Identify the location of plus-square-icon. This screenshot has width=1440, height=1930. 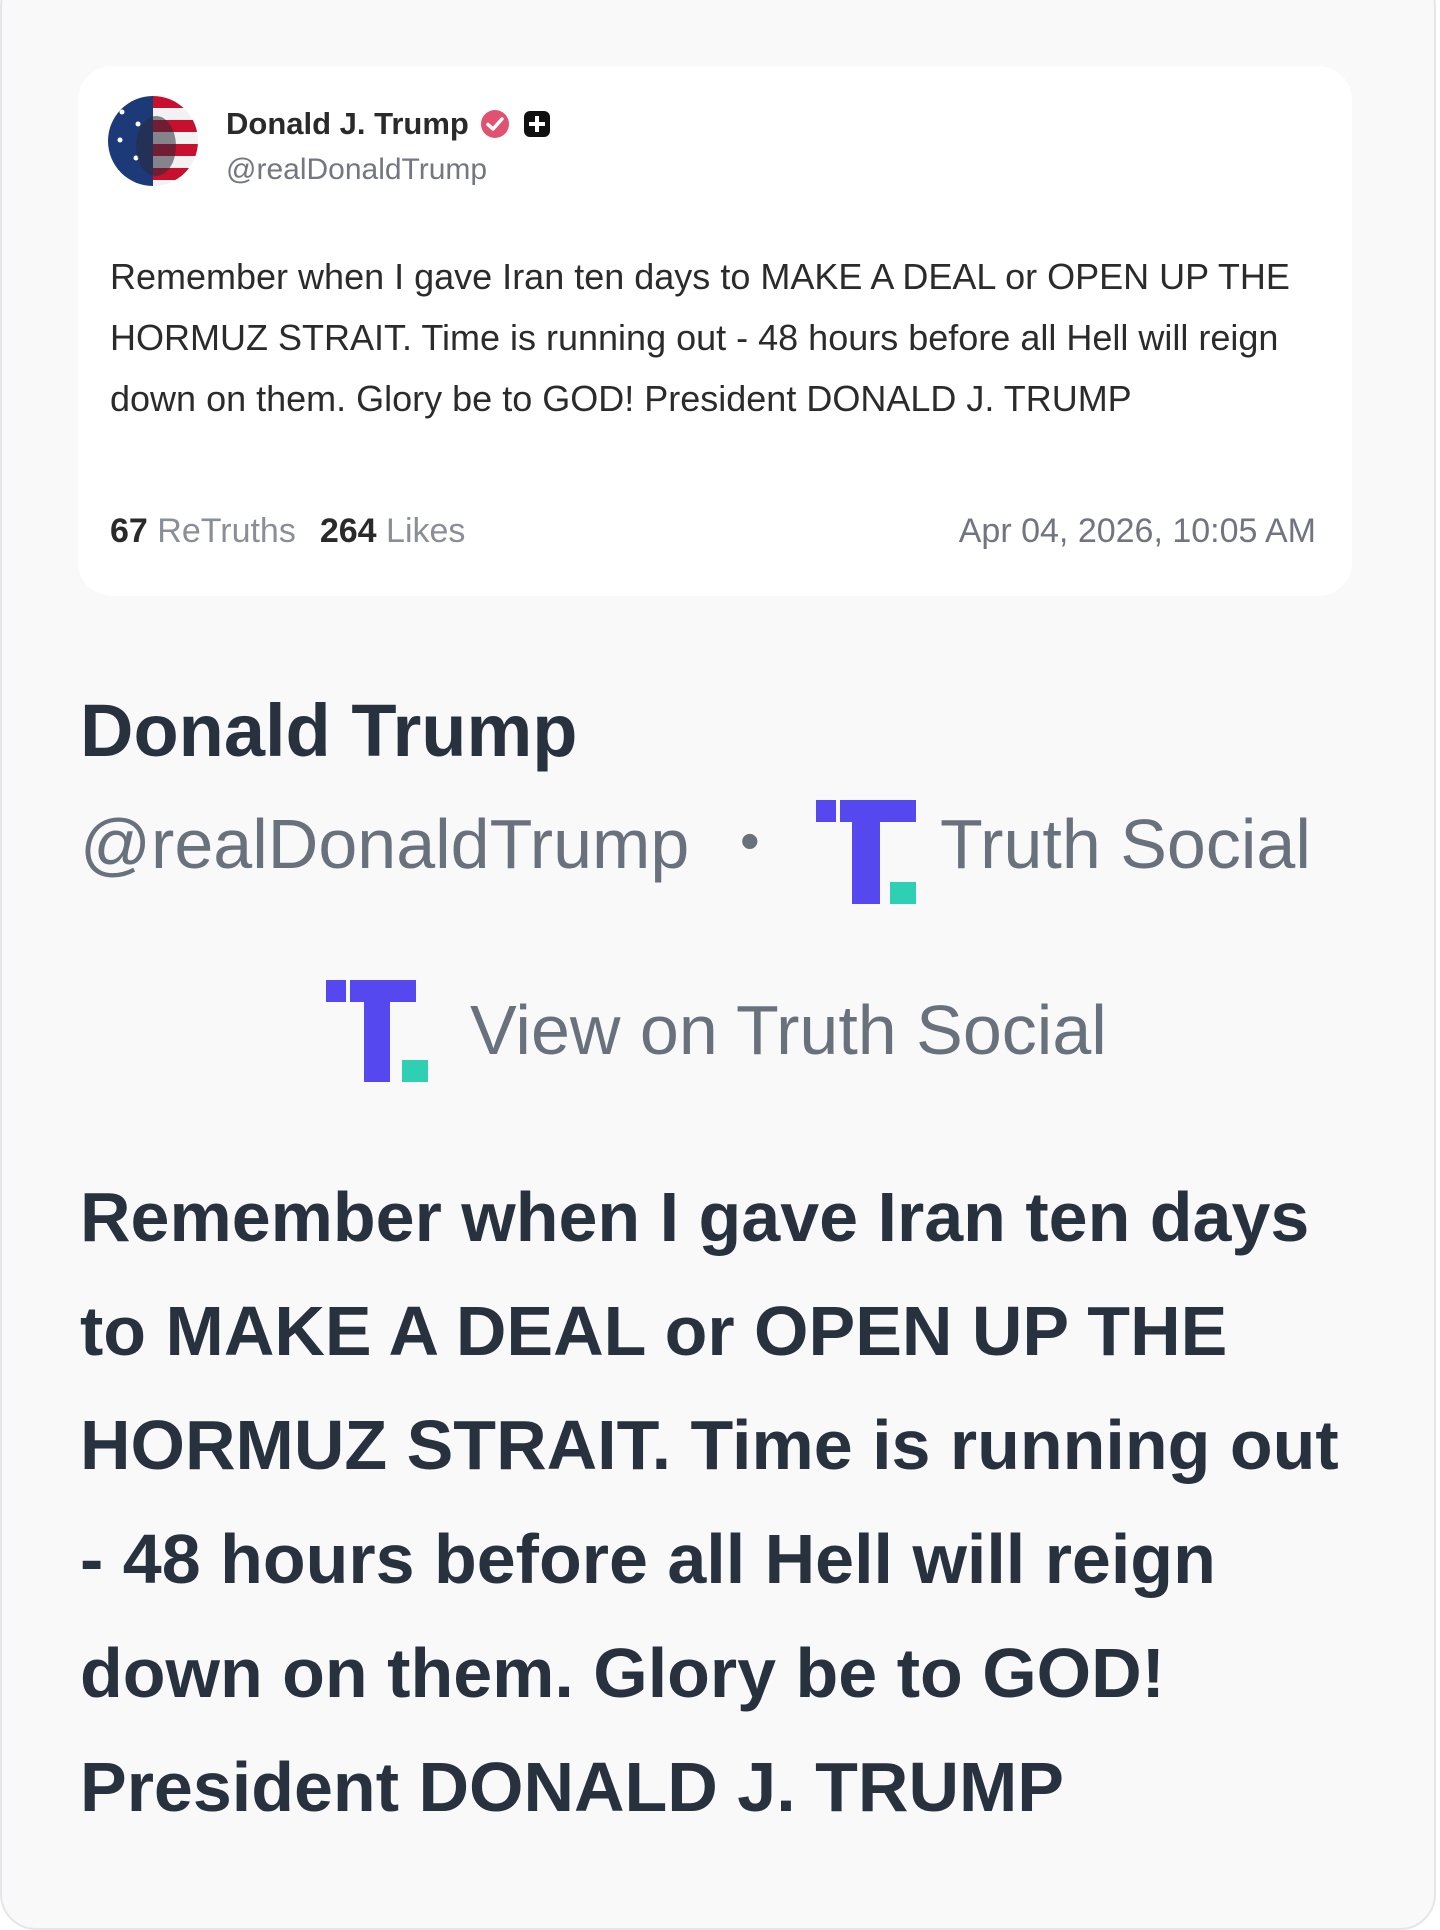
(536, 124).